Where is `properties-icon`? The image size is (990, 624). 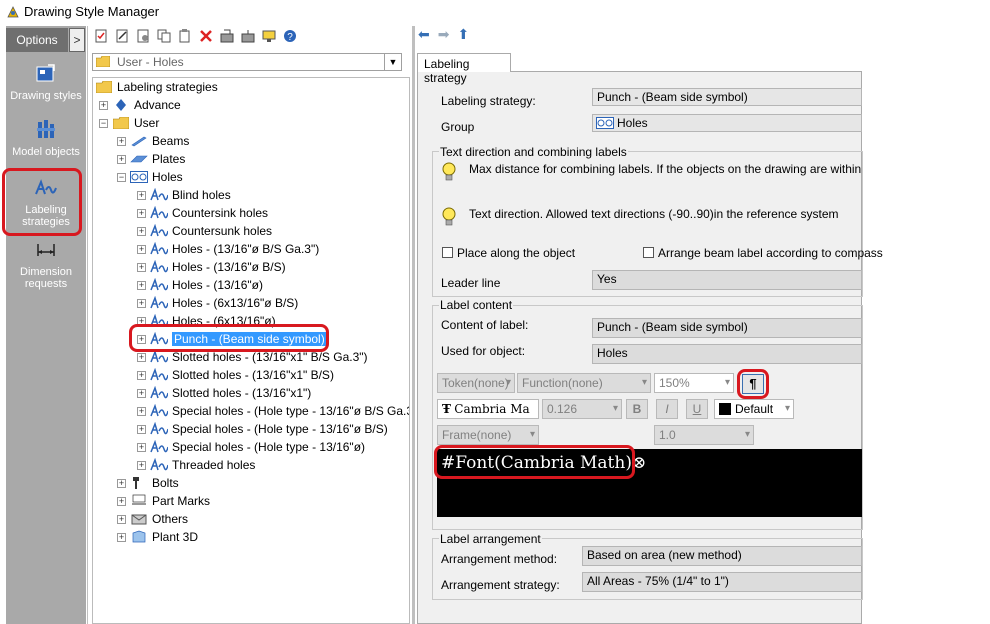 properties-icon is located at coordinates (143, 36).